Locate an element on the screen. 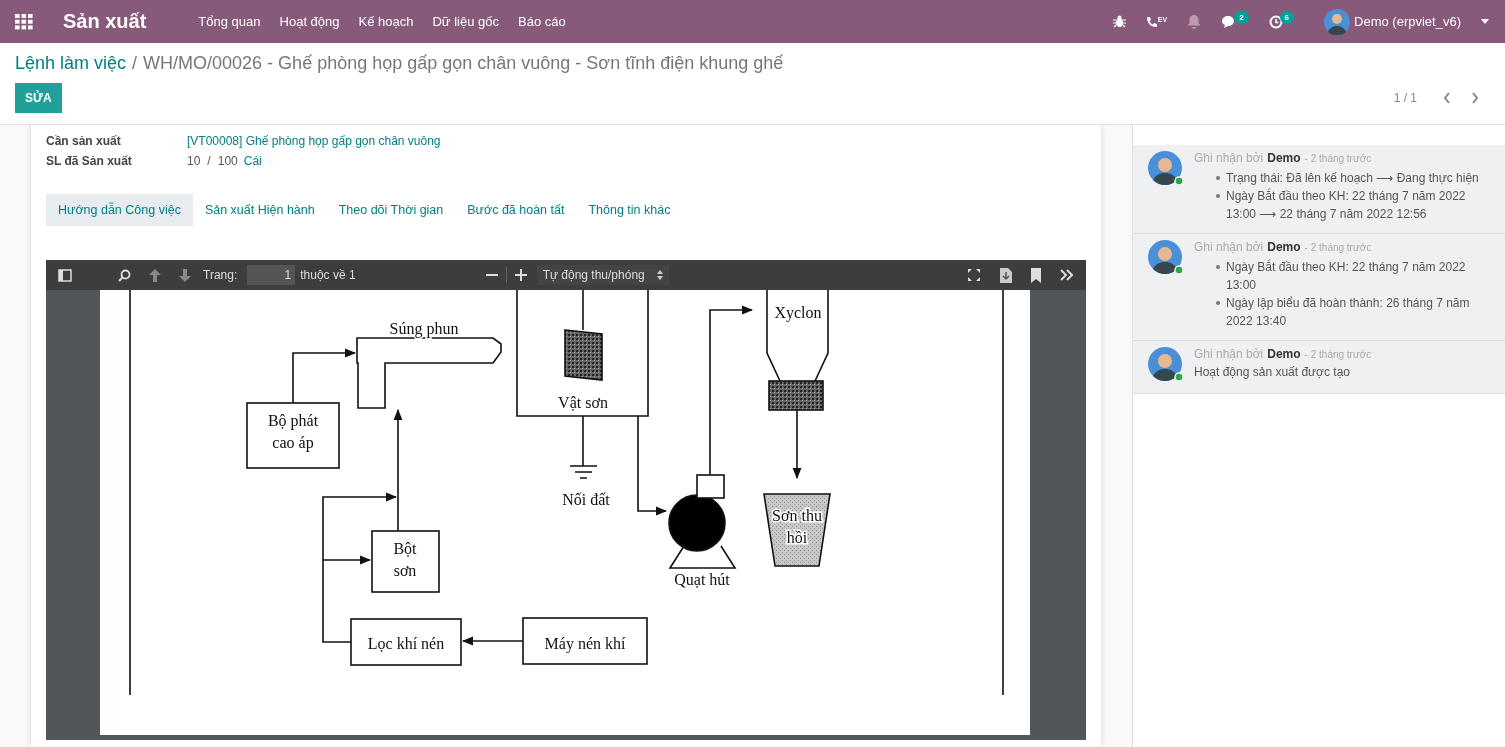  tab: Sản xuất Hiện hành is located at coordinates (259, 210).